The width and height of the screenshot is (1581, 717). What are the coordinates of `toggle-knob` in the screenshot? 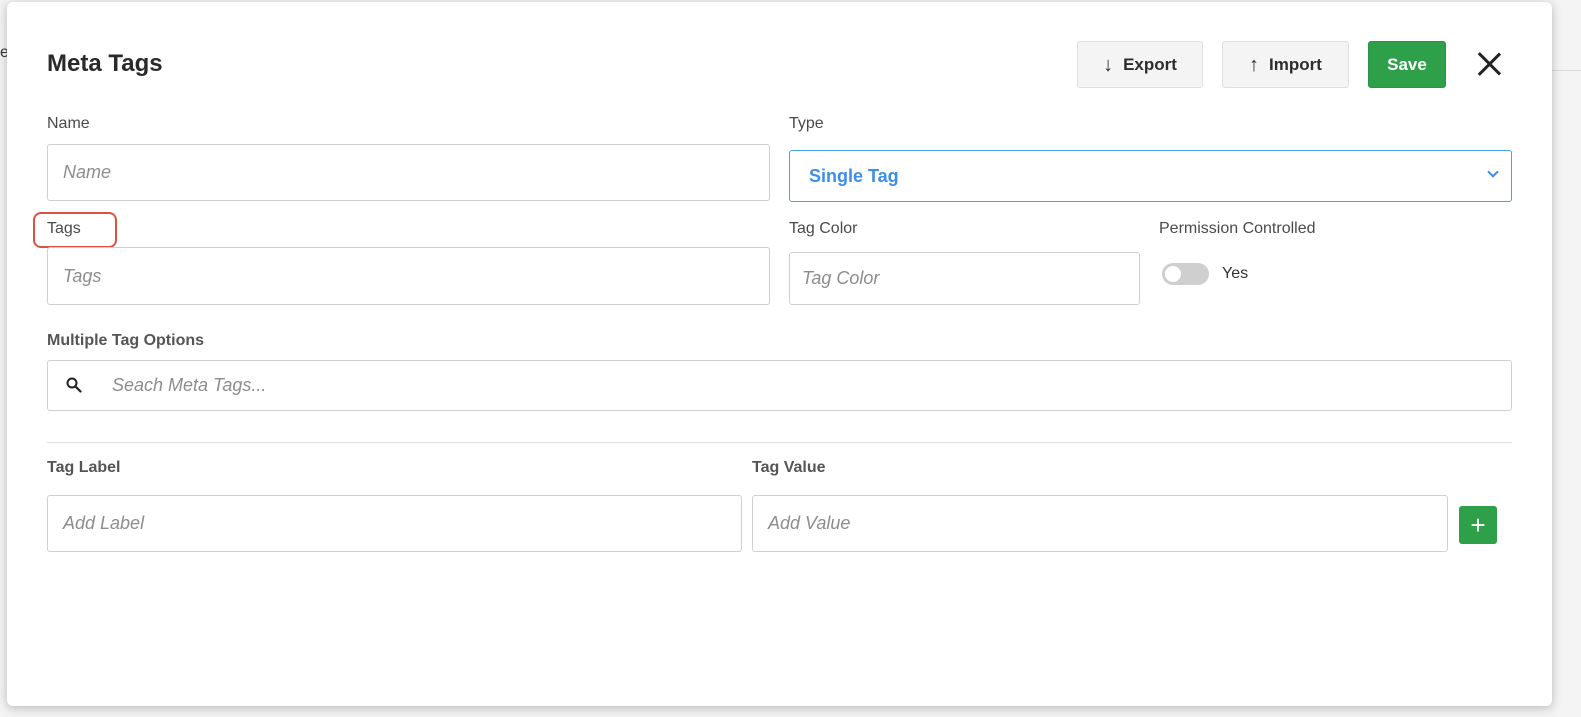 It's located at (1173, 274).